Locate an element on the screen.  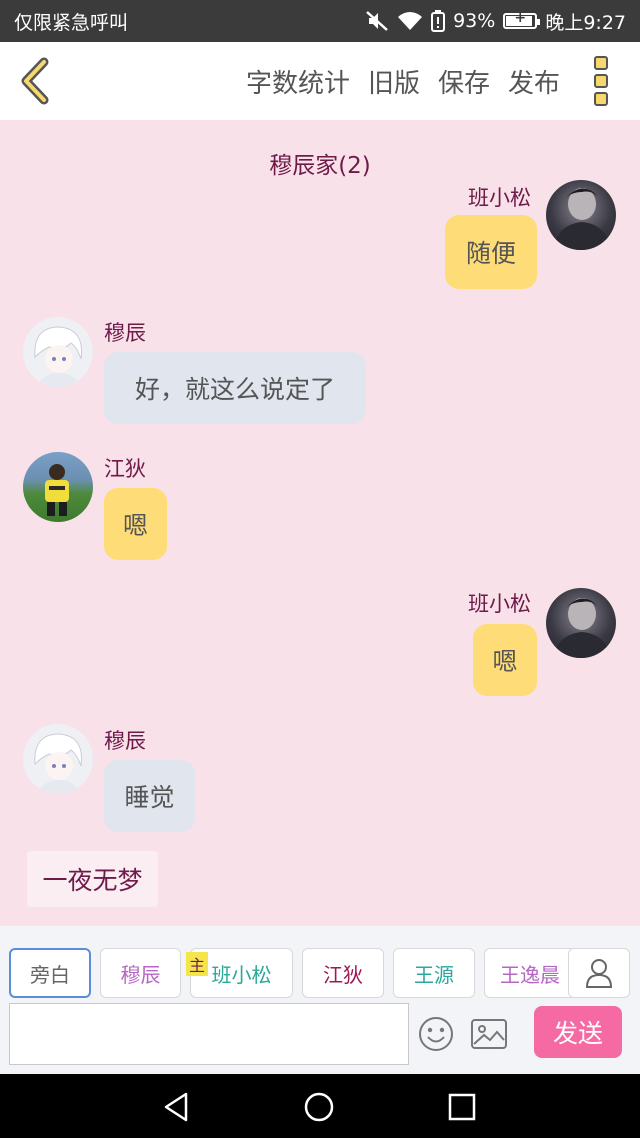
narration-text: 一夜无梦 is located at coordinates (92, 879).